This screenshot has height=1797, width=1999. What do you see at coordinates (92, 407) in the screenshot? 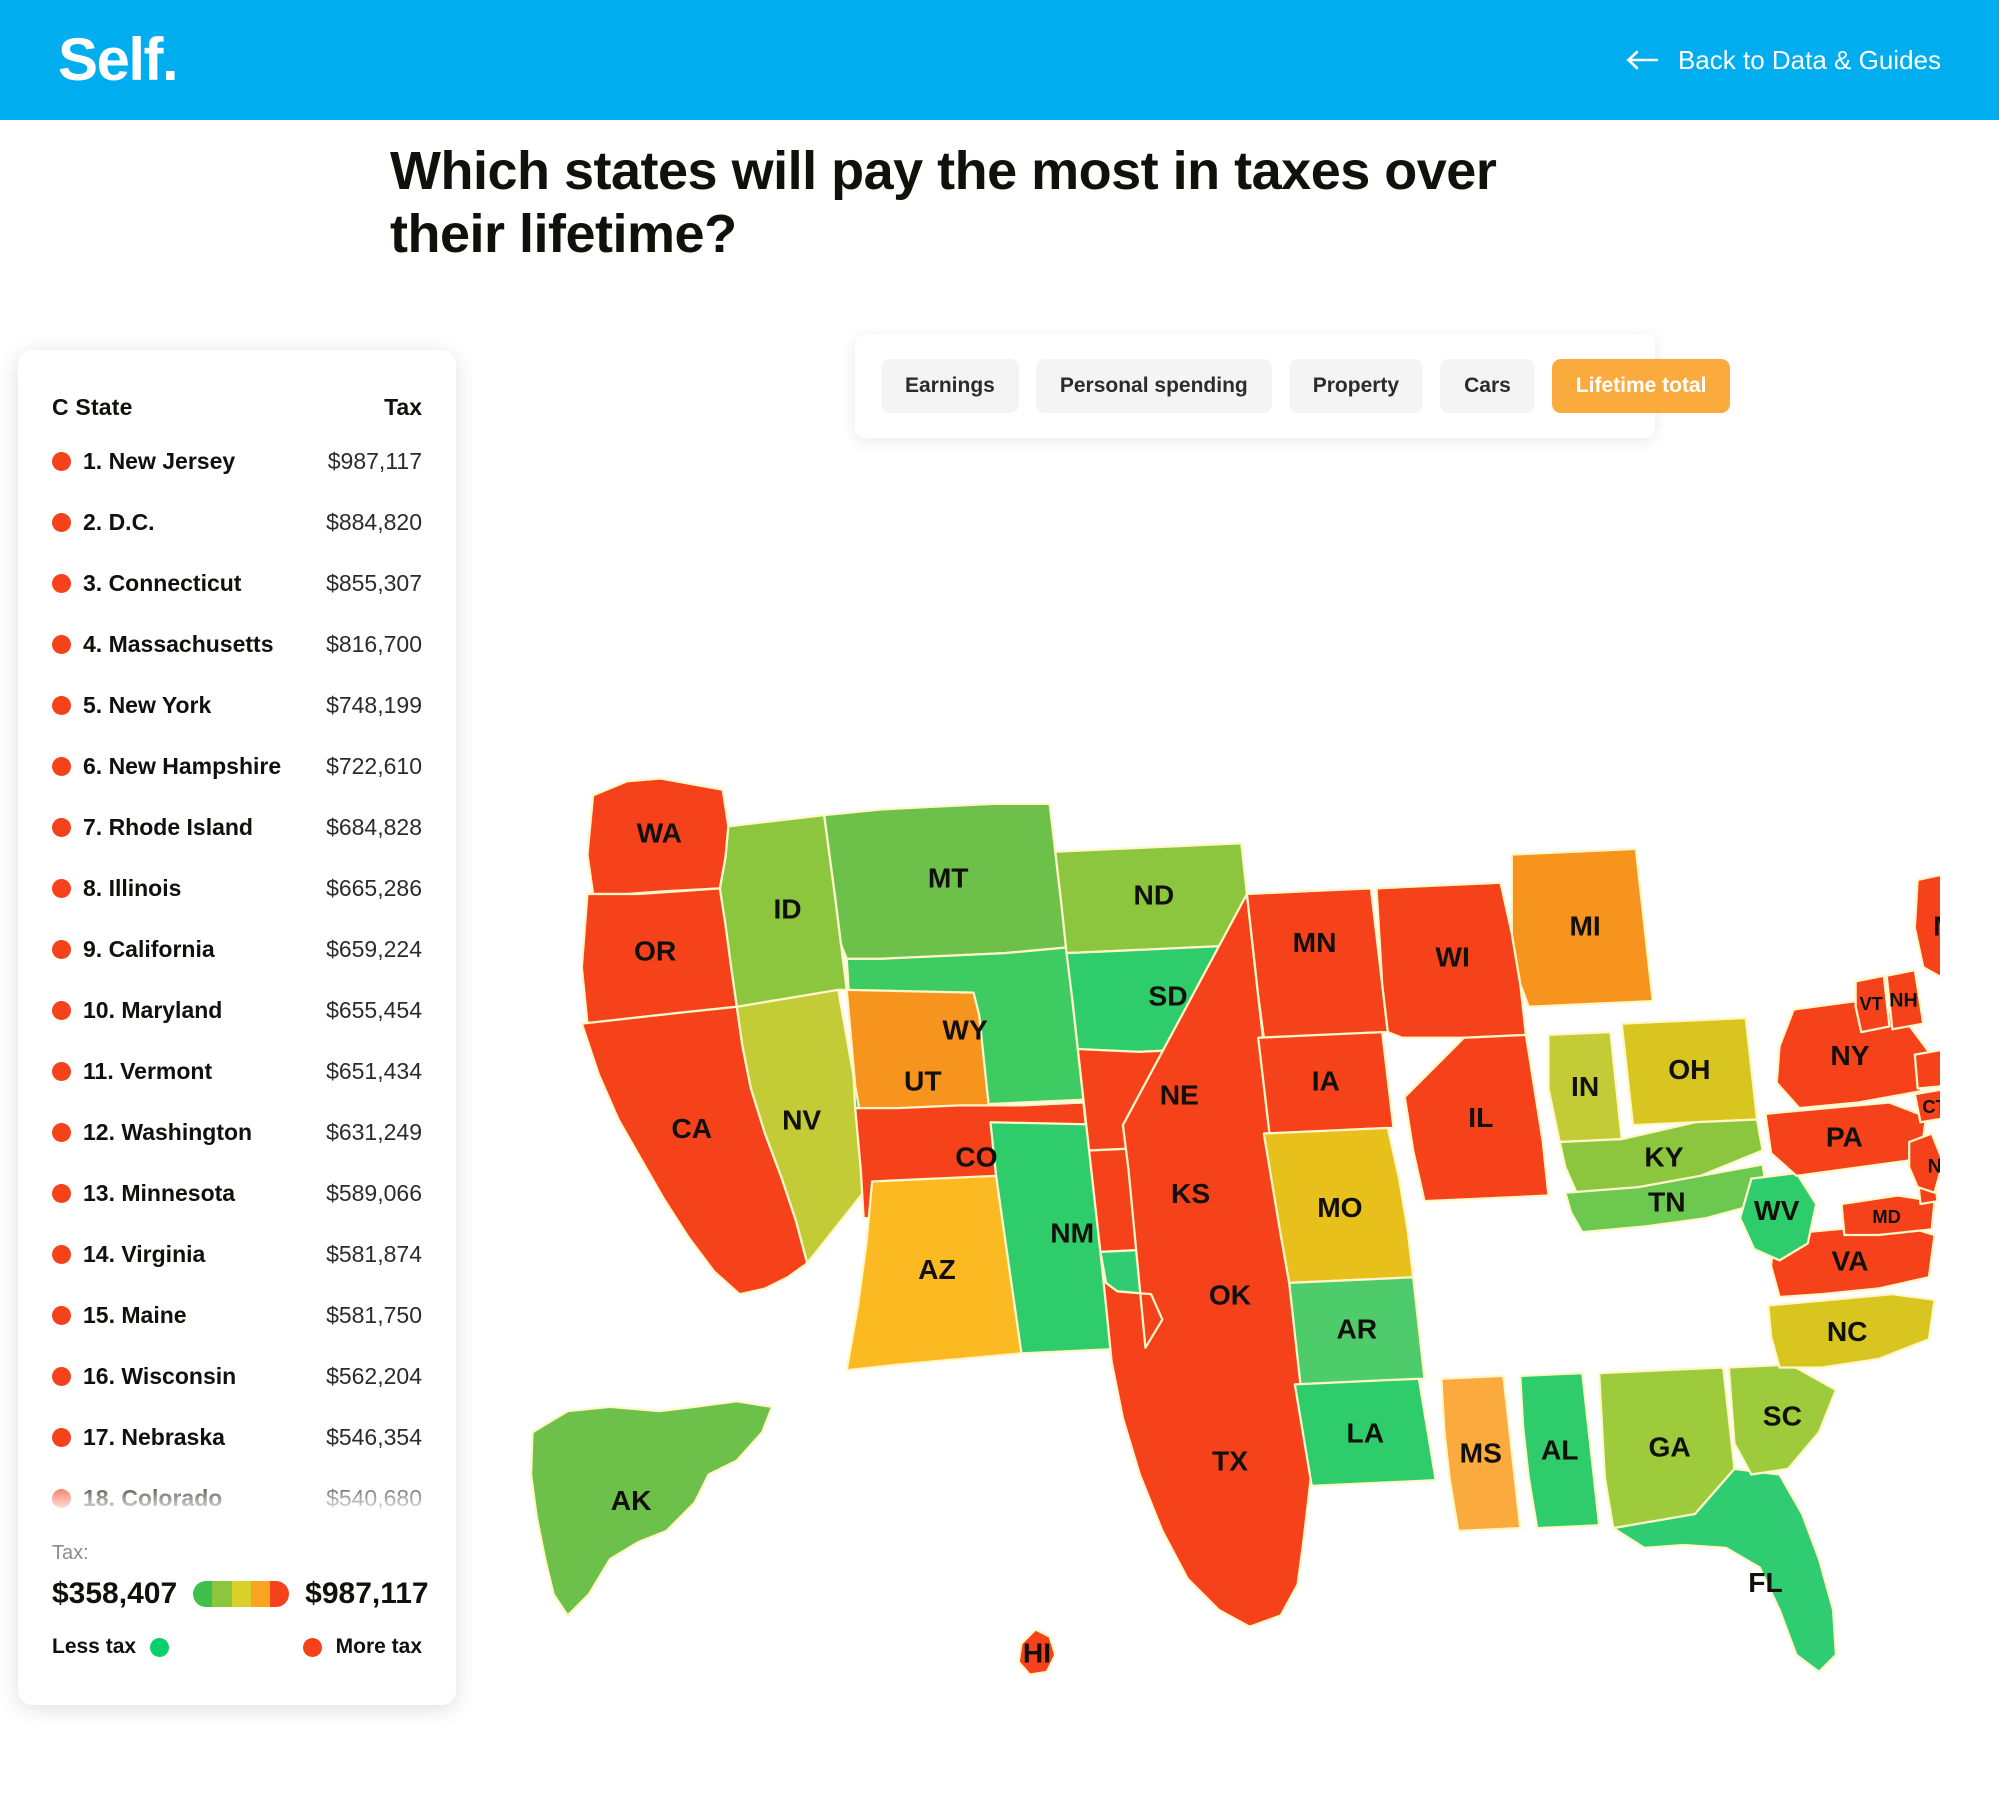
I see `column-header-state: C State` at bounding box center [92, 407].